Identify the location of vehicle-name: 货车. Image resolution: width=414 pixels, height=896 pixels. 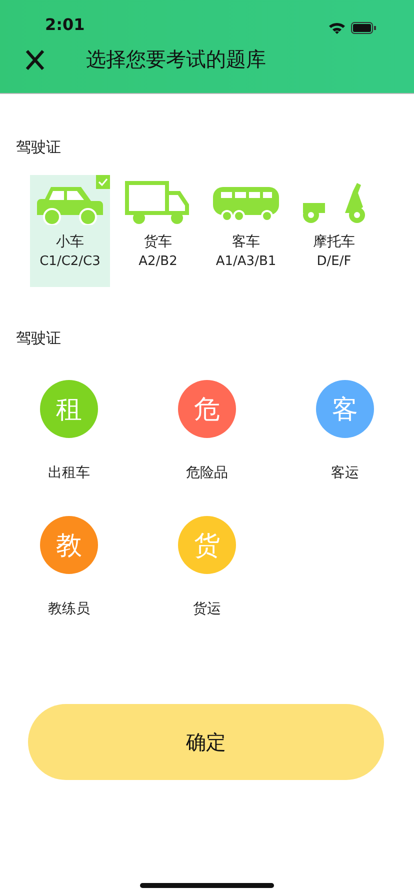
(158, 242).